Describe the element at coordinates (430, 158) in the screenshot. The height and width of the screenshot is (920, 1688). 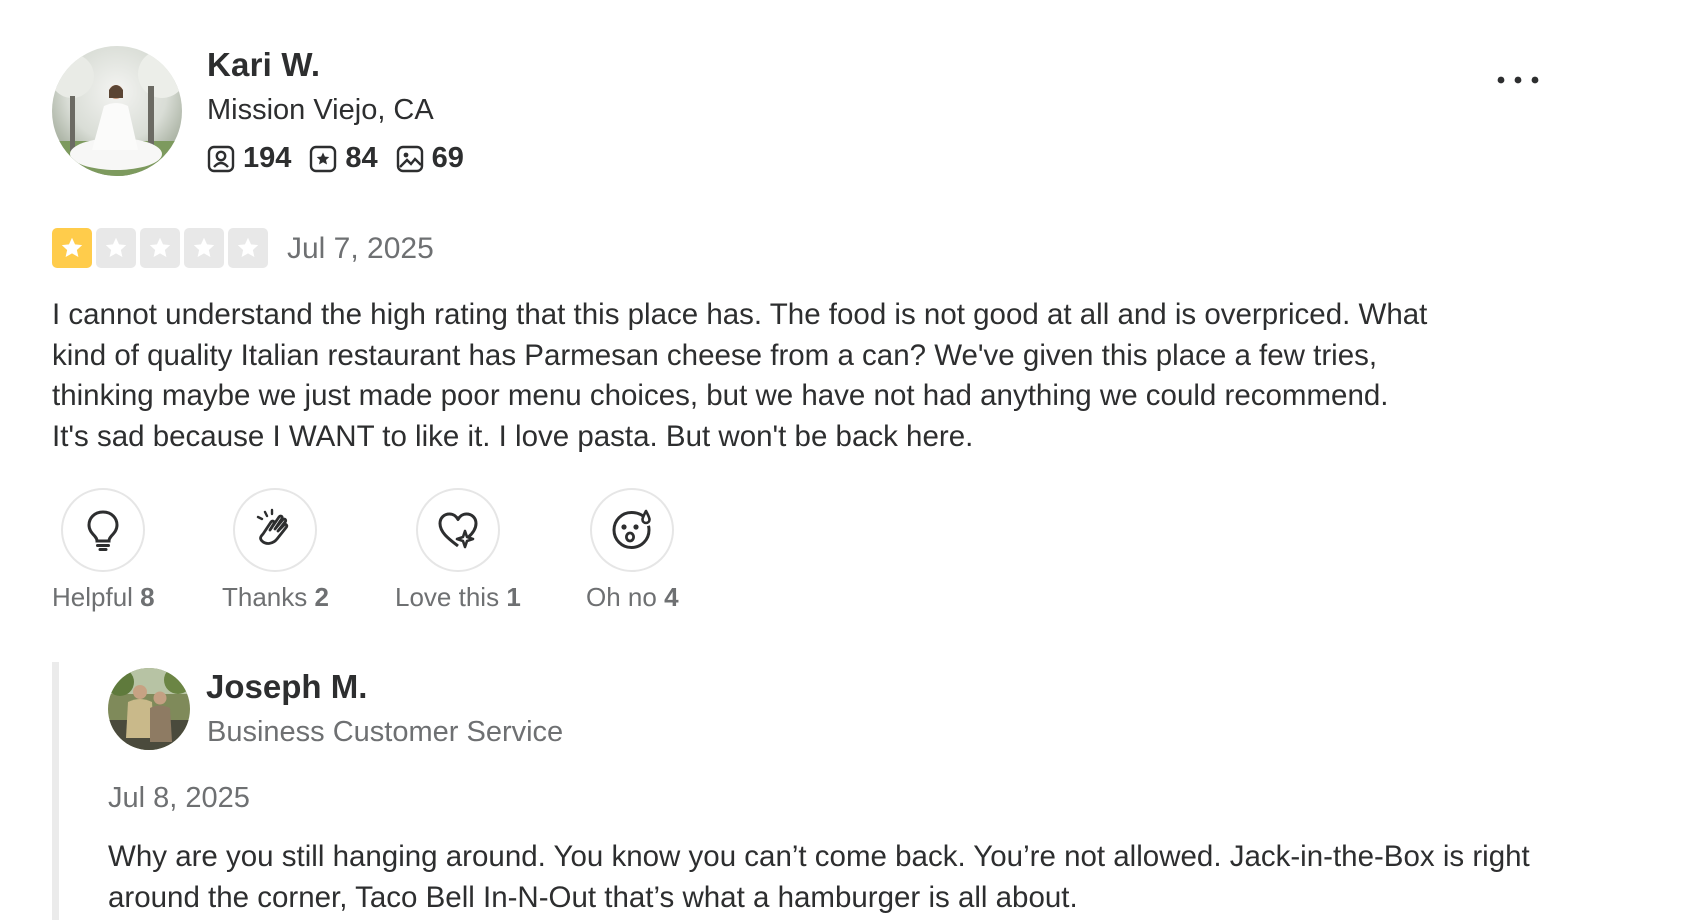
I see `photos-stat: 69` at that location.